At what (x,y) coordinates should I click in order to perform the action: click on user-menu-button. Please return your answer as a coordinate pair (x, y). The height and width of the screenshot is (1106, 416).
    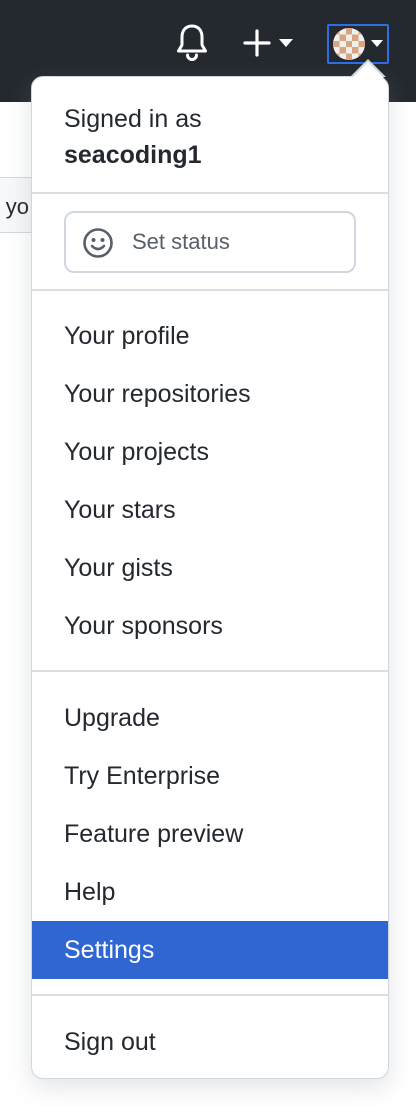
    Looking at the image, I should click on (358, 44).